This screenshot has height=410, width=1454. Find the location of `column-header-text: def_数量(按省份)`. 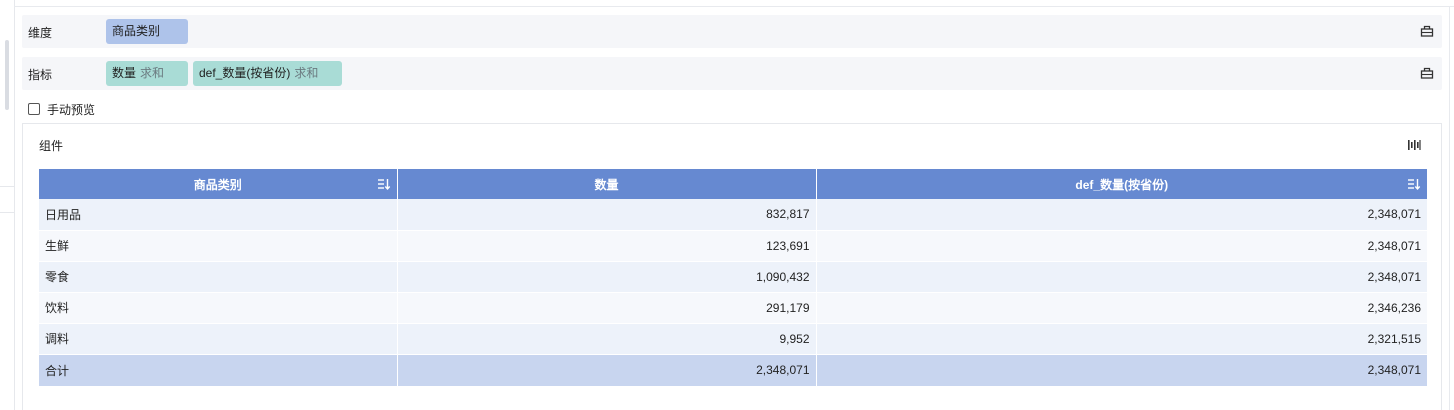

column-header-text: def_数量(按省份) is located at coordinates (1122, 184).